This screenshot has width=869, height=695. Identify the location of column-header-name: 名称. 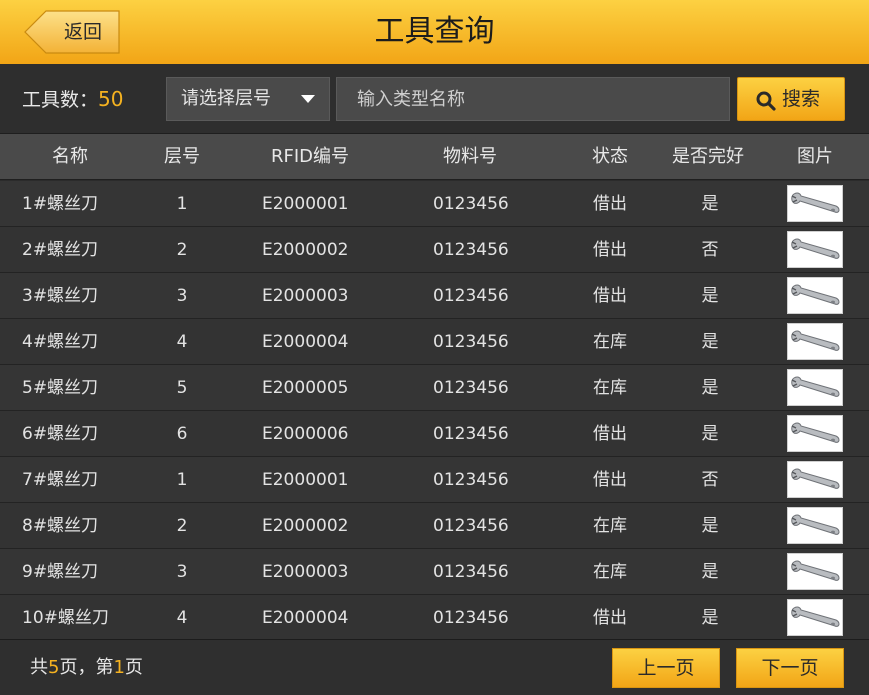
(70, 156).